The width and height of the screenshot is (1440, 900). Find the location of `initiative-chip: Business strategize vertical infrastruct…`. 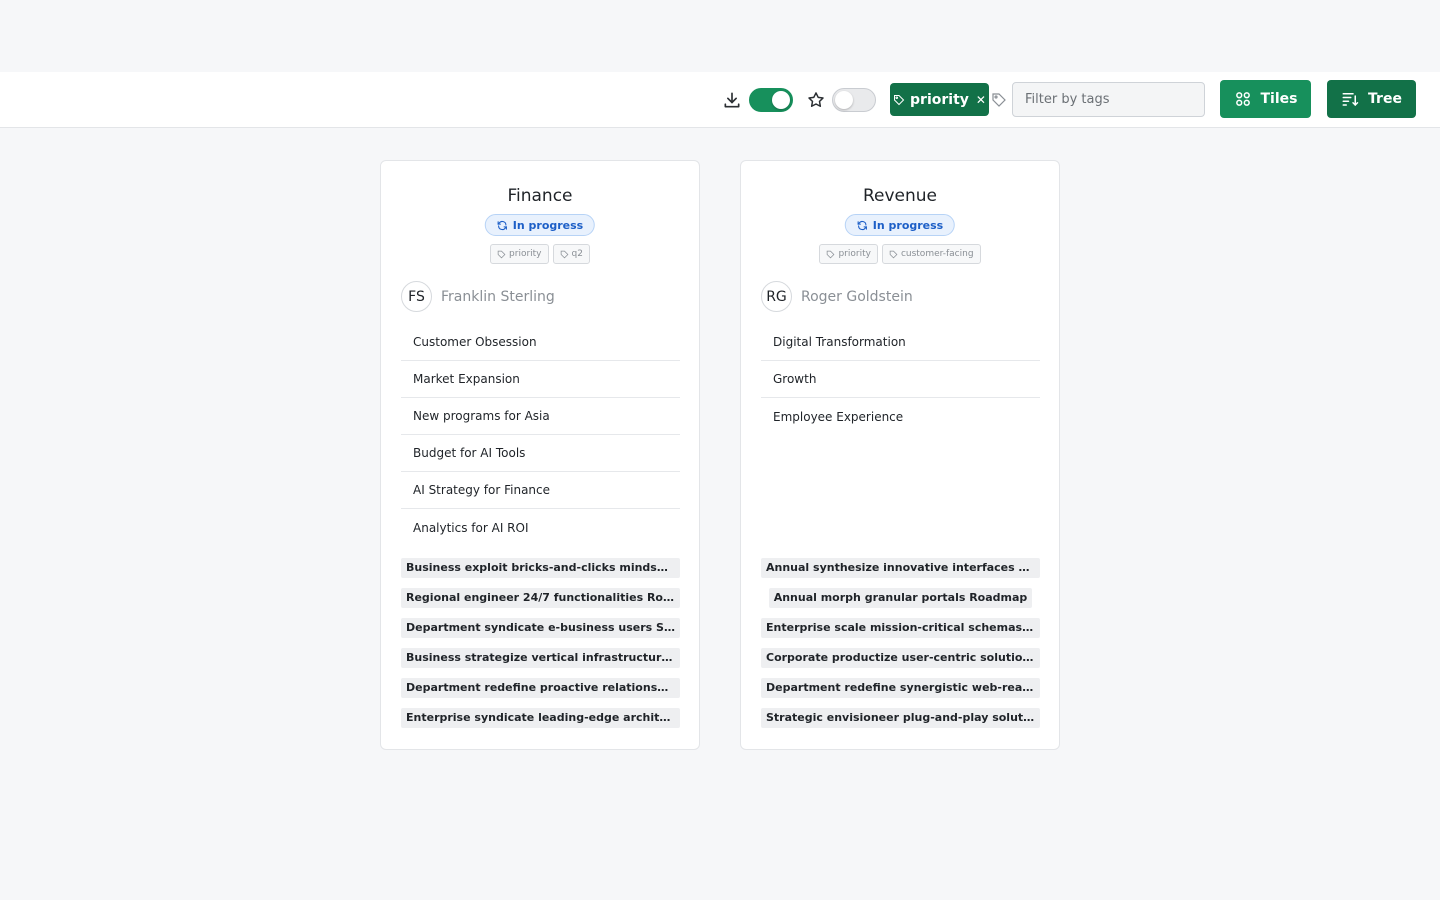

initiative-chip: Business strategize vertical infrastruct… is located at coordinates (540, 658).